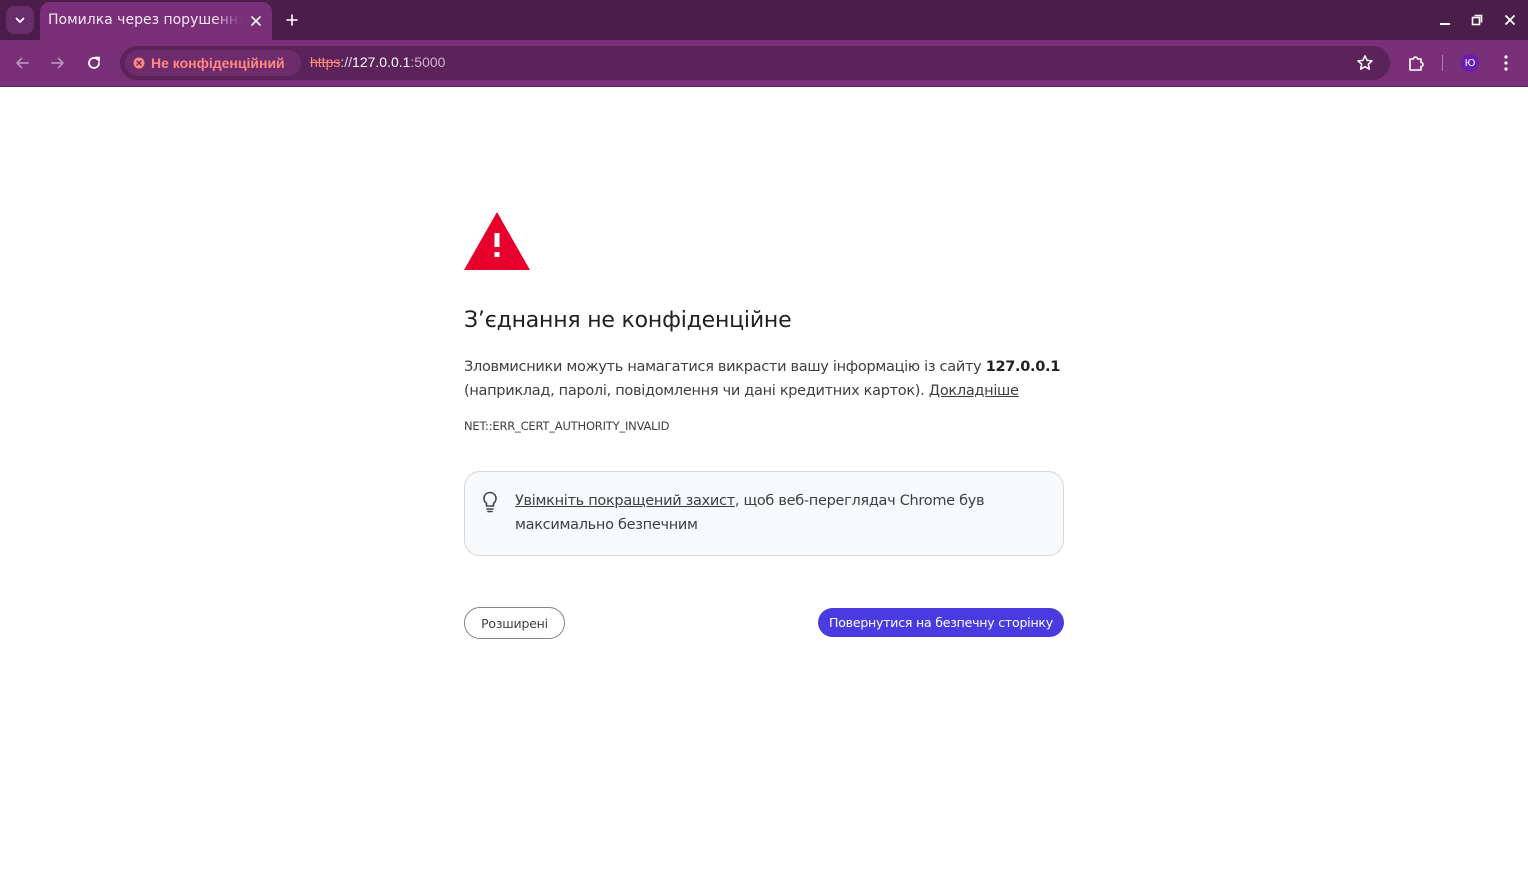 The image size is (1528, 873). I want to click on restore-button, so click(1477, 20).